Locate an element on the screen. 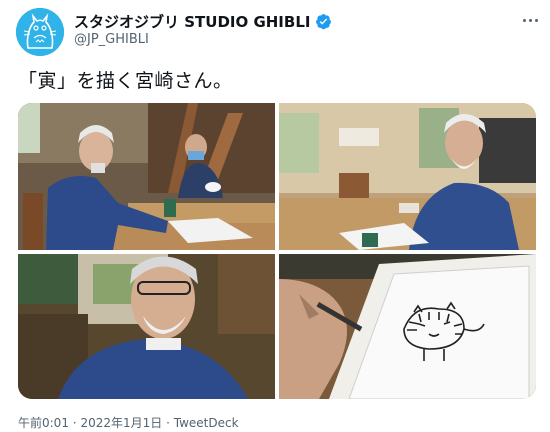  tweet-timestamp: 午前0:01 · 2022年1月1日 · TweetDeck is located at coordinates (128, 422).